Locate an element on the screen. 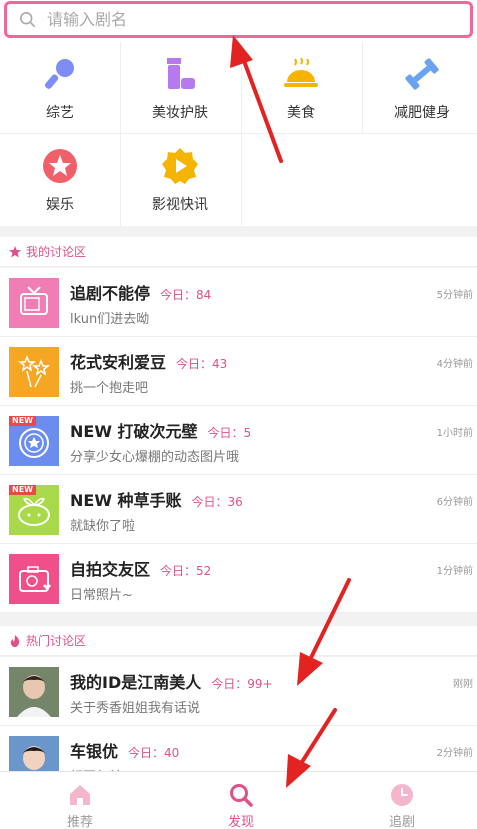 The height and width of the screenshot is (829, 477). tab-follow: 追剧 is located at coordinates (402, 800).